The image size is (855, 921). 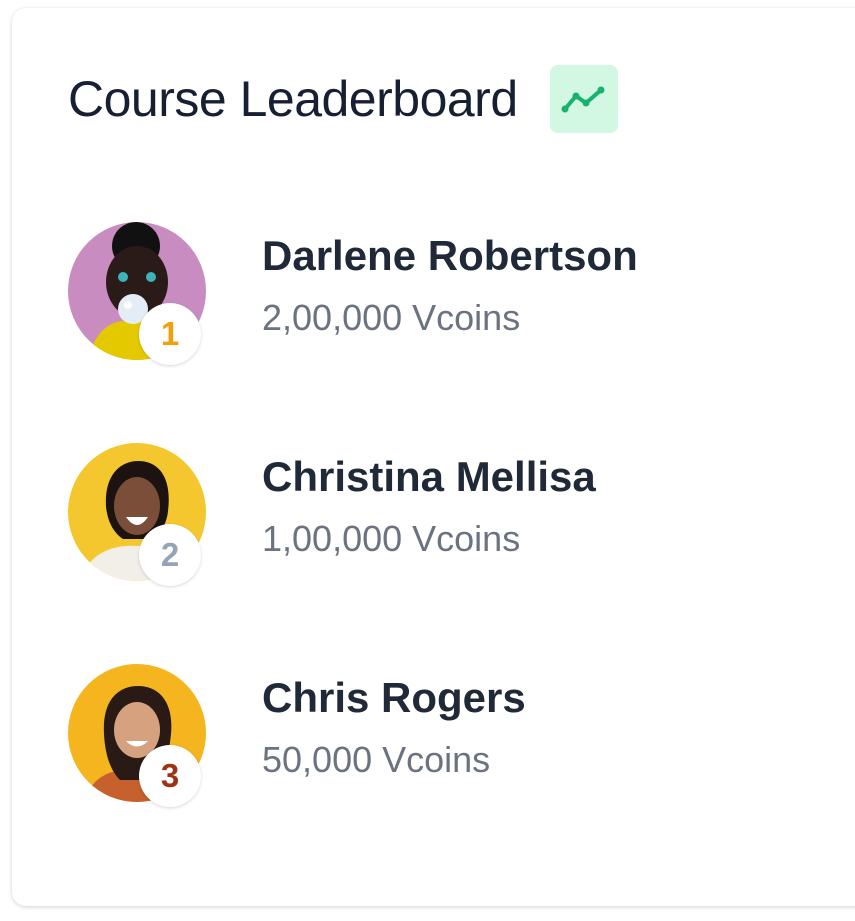 I want to click on rank-badge: 3, so click(x=170, y=776).